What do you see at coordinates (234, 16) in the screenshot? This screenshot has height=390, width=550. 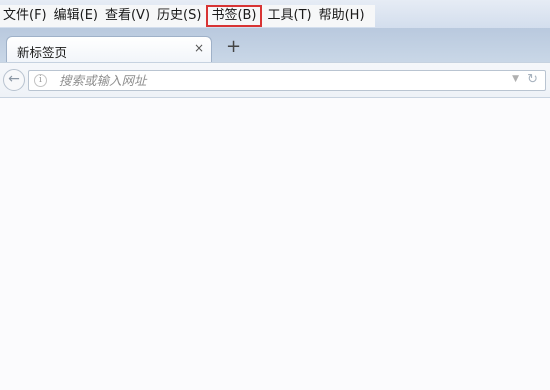 I see `menu-bookmarks: 书签(B)` at bounding box center [234, 16].